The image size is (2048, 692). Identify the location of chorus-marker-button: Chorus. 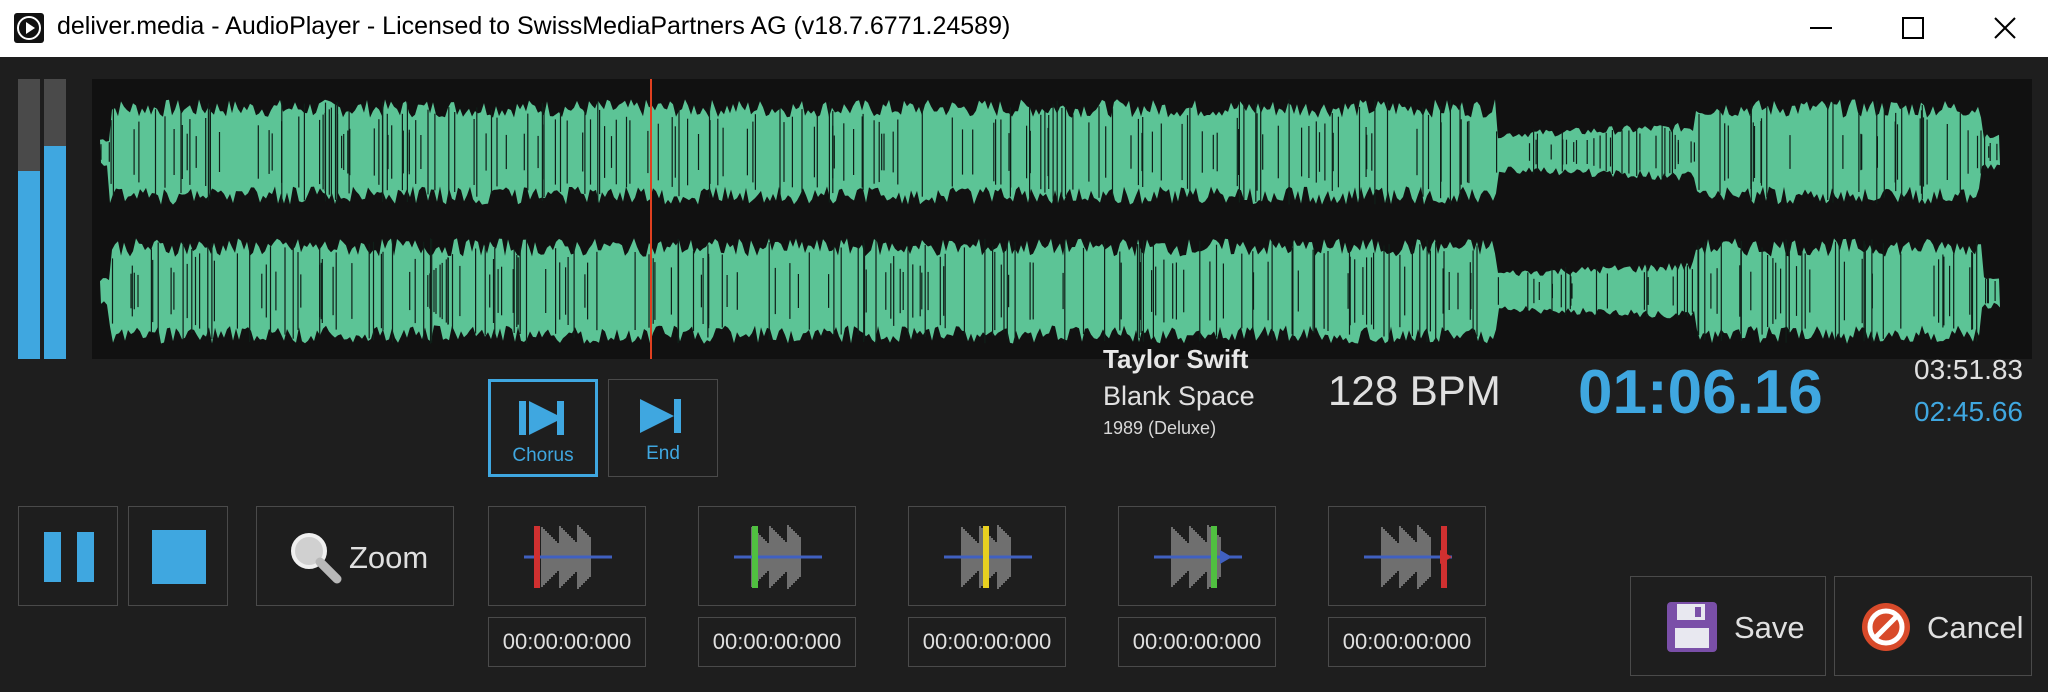
(543, 428).